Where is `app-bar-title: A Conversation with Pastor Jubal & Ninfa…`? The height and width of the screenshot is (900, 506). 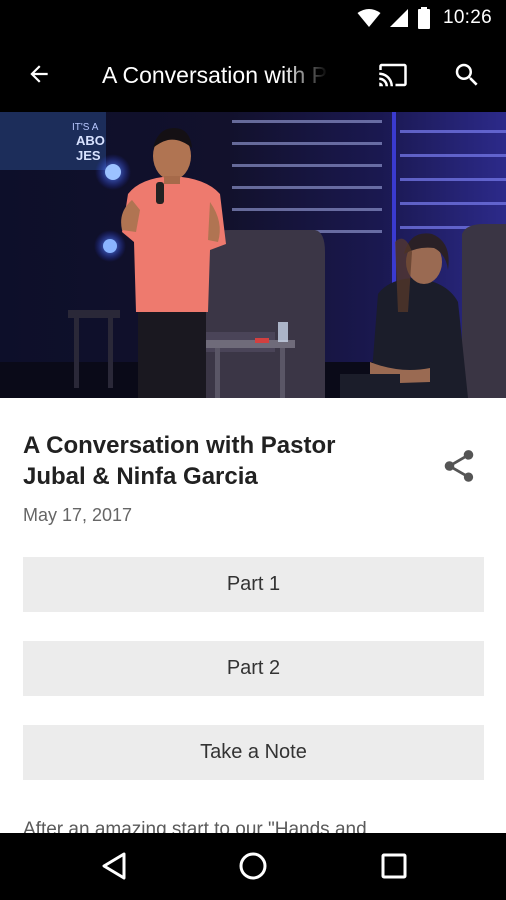
app-bar-title: A Conversation with Pastor Jubal & Ninfa… is located at coordinates (215, 75).